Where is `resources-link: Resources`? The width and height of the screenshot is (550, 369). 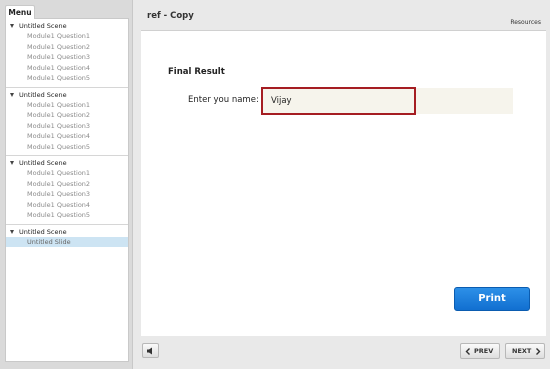 resources-link: Resources is located at coordinates (525, 22).